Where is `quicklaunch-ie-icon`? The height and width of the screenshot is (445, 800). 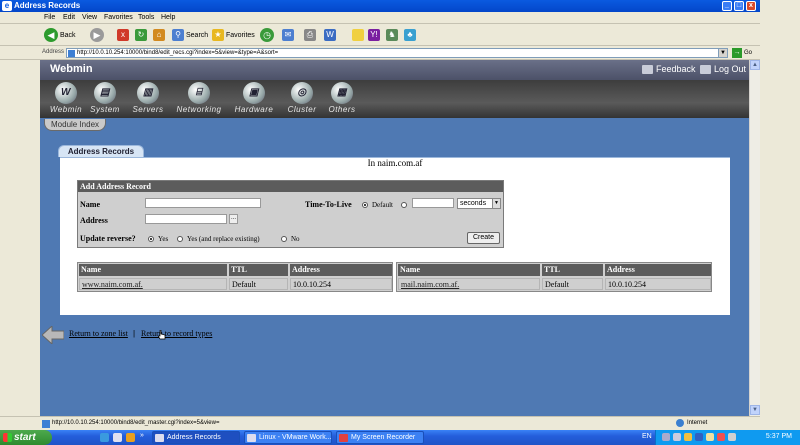 quicklaunch-ie-icon is located at coordinates (104, 437).